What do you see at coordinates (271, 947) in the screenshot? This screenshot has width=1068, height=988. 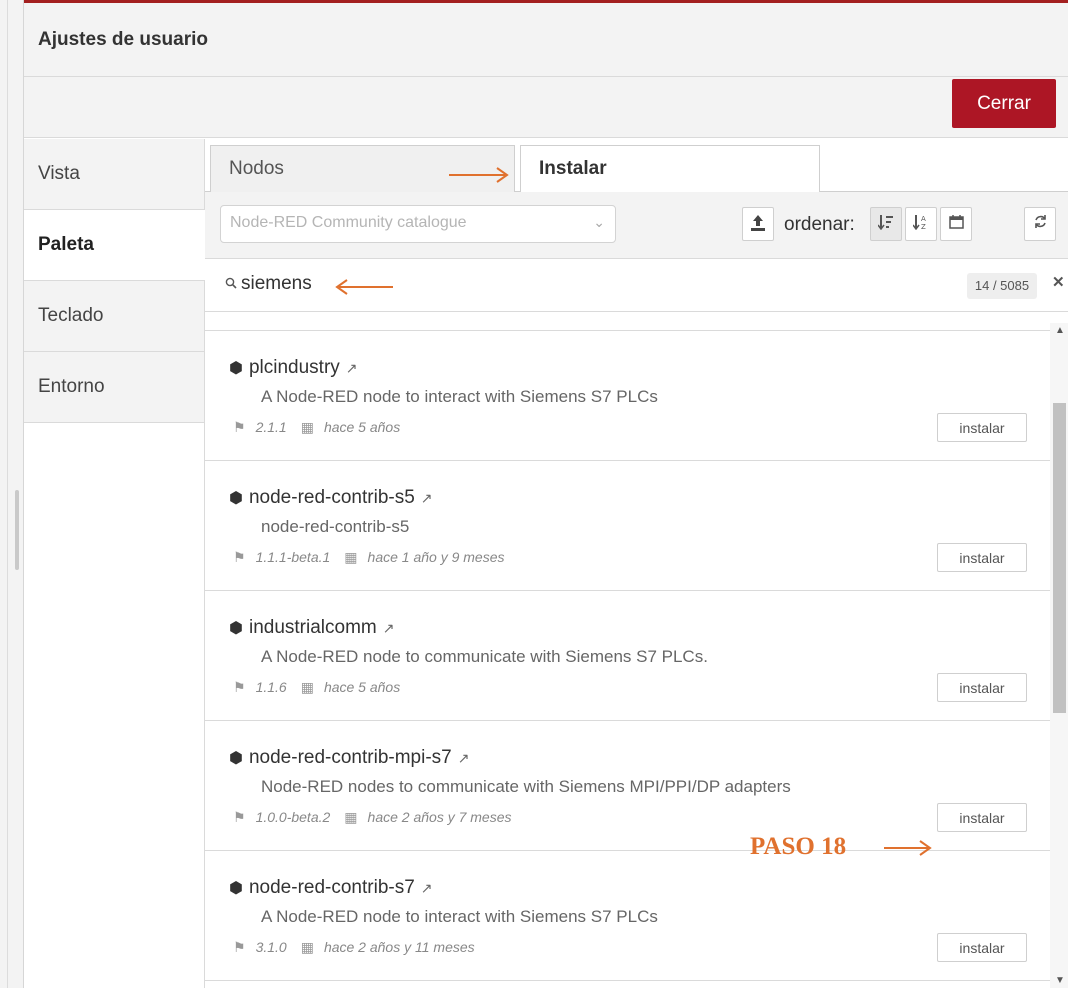 I see `package-version: 3.1.0` at bounding box center [271, 947].